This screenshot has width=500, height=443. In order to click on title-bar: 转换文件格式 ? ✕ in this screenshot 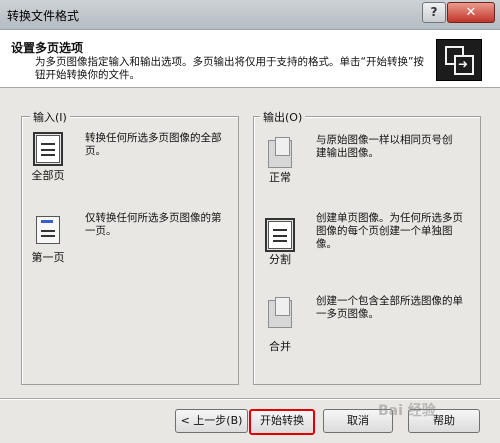, I will do `click(250, 15)`.